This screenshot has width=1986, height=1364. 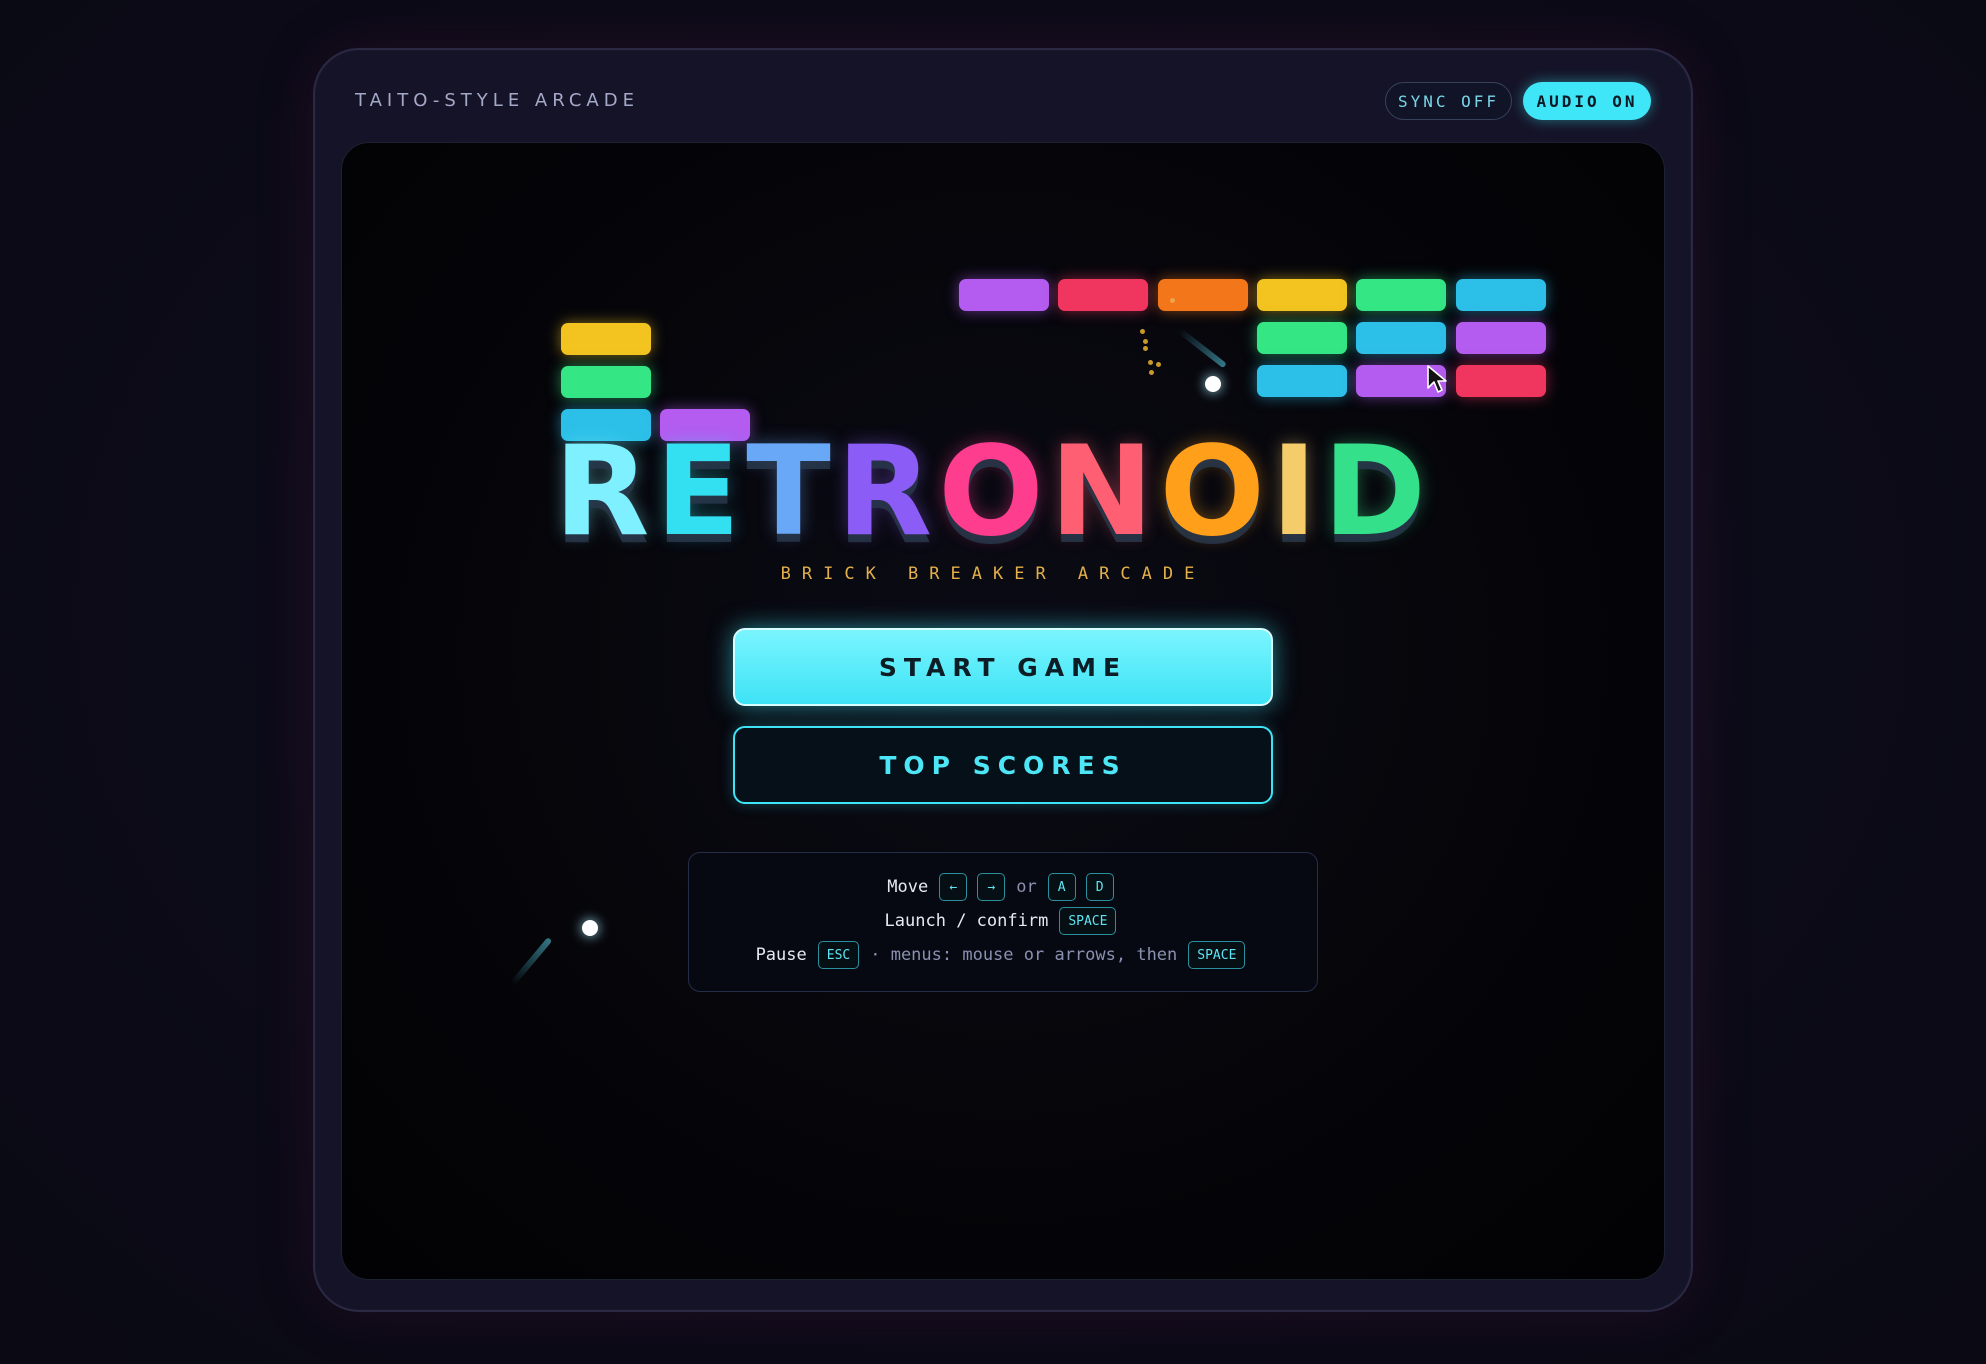 I want to click on game-tagline: BRICK BREAKER ARCADE, so click(x=993, y=574).